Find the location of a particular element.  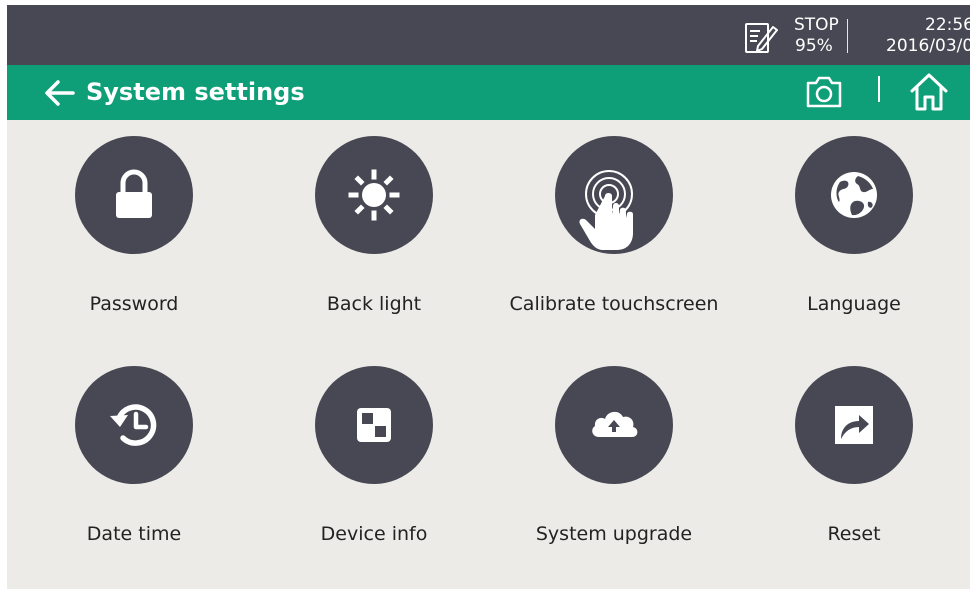

title-bar: System settings is located at coordinates (488, 92).